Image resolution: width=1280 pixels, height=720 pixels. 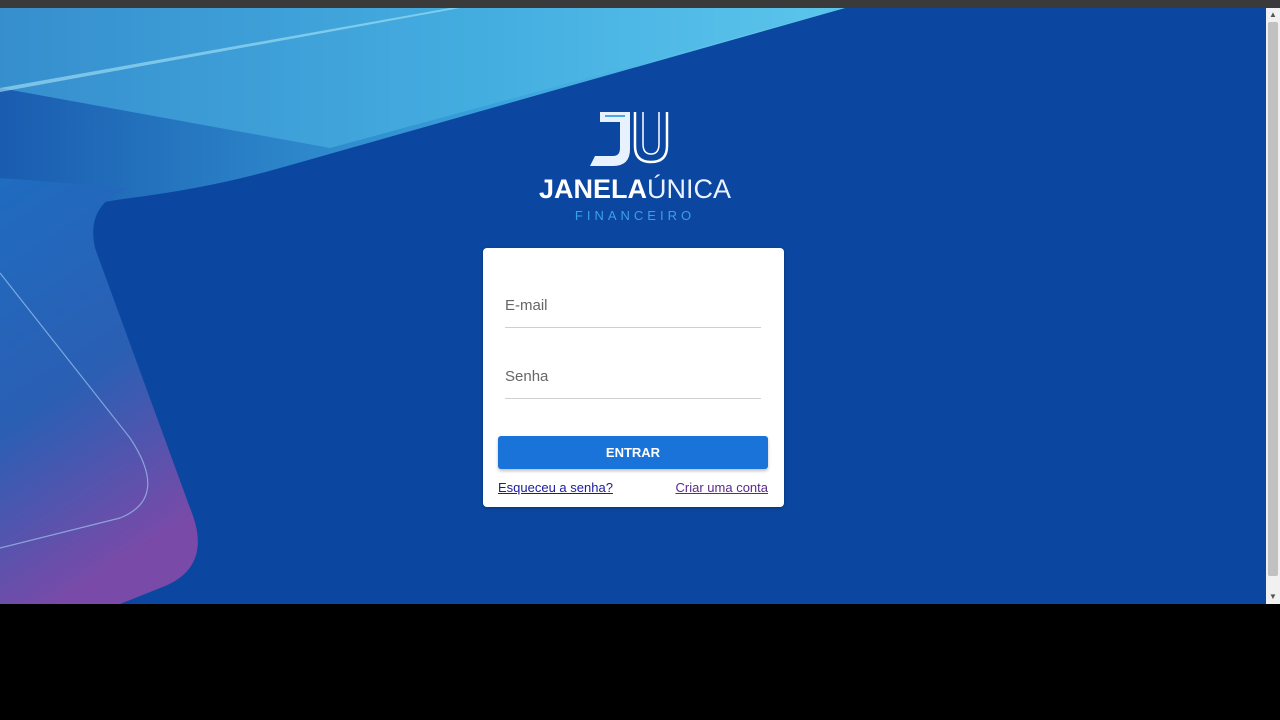 I want to click on forgot-password-link: Esqueceu a senha?, so click(x=555, y=487).